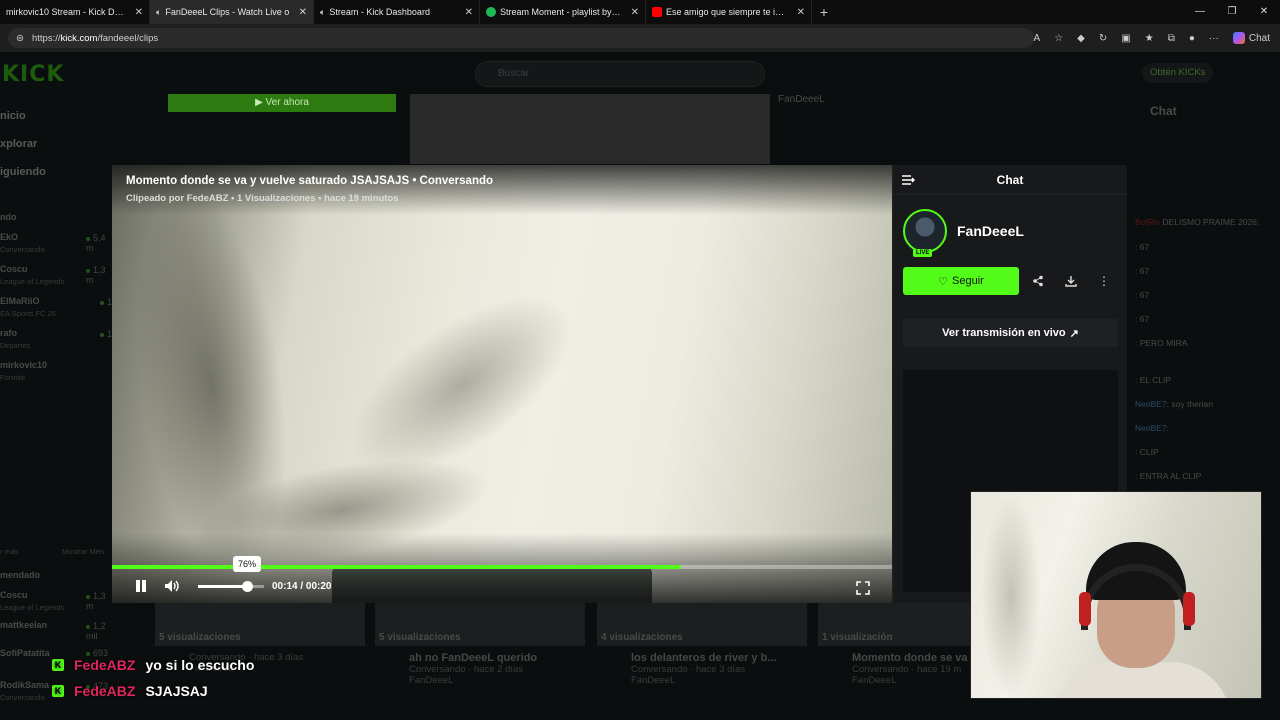  Describe the element at coordinates (502, 567) in the screenshot. I see `video-progress-bar` at that location.